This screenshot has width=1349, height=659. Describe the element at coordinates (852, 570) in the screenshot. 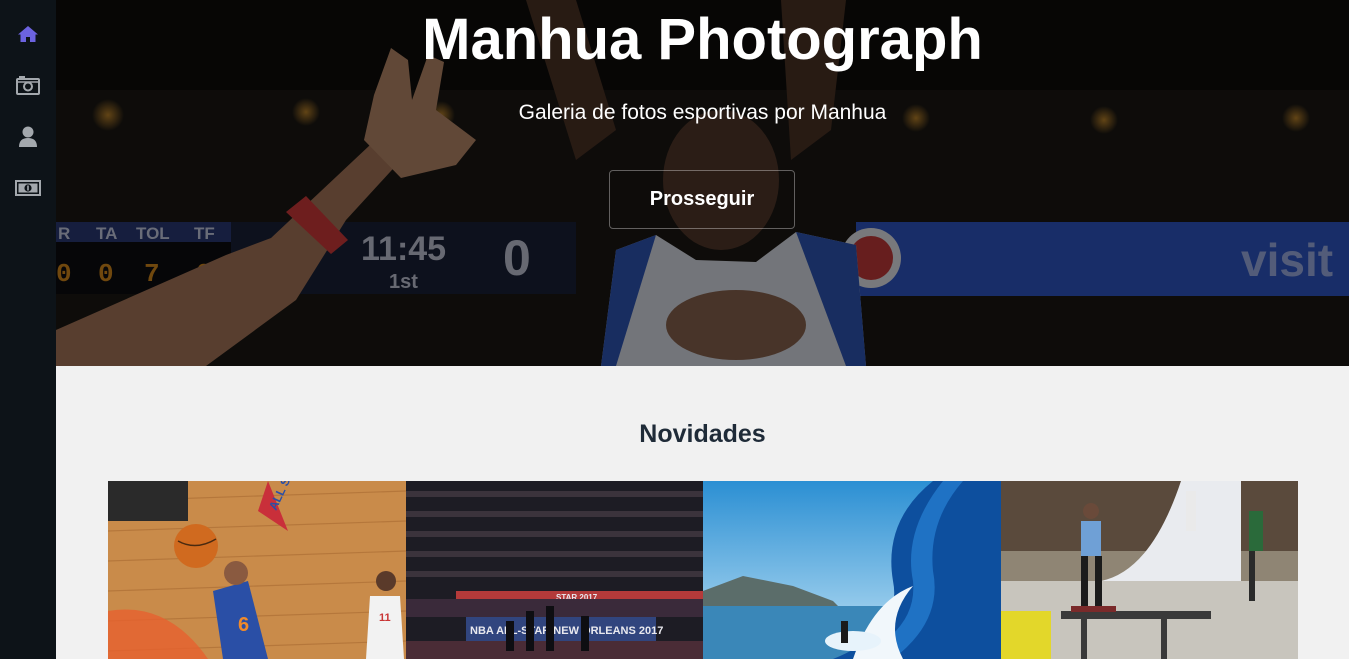

I see `gallery-photo-surf` at that location.